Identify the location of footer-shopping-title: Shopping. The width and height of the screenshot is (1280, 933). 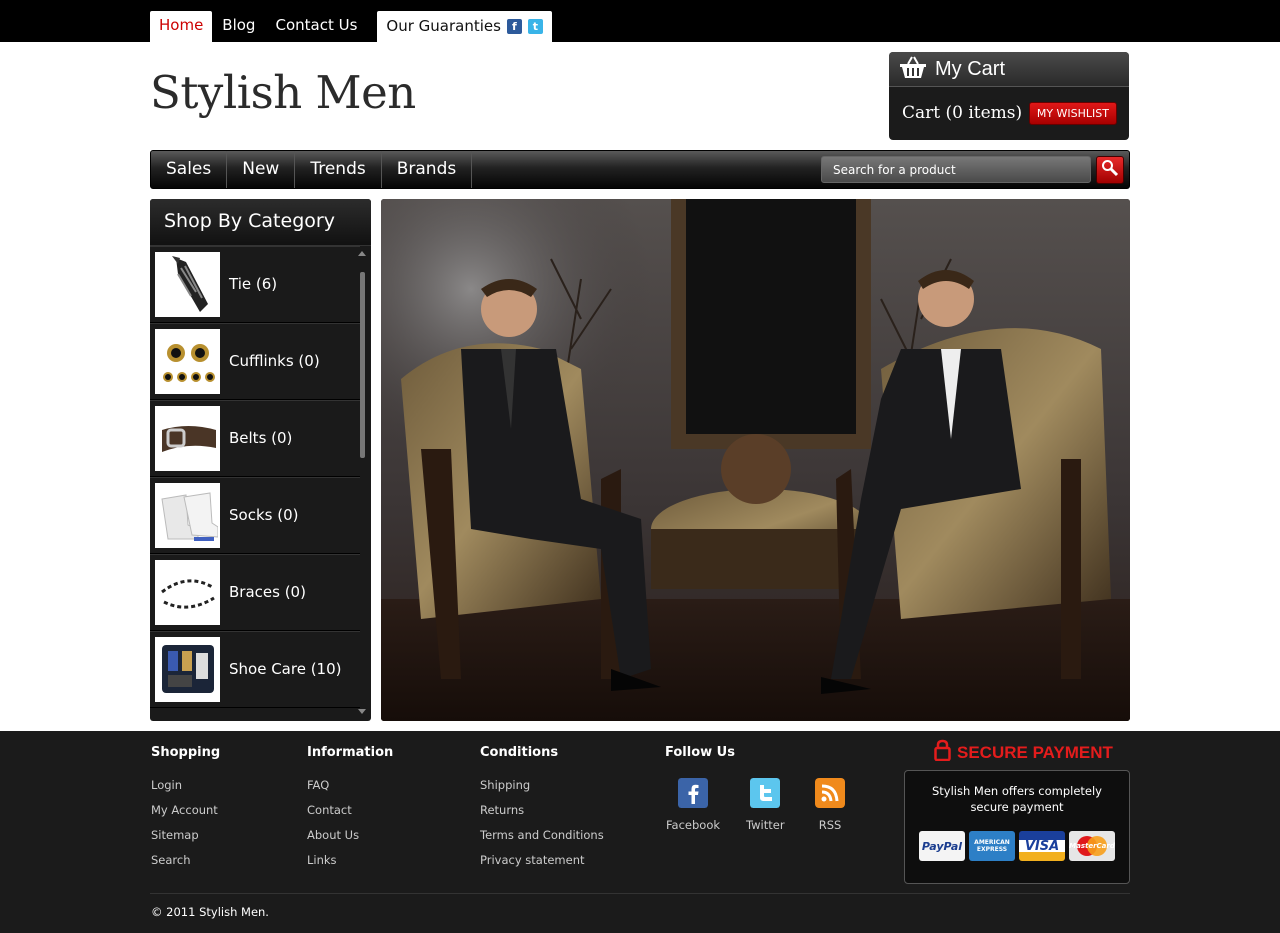
(186, 752).